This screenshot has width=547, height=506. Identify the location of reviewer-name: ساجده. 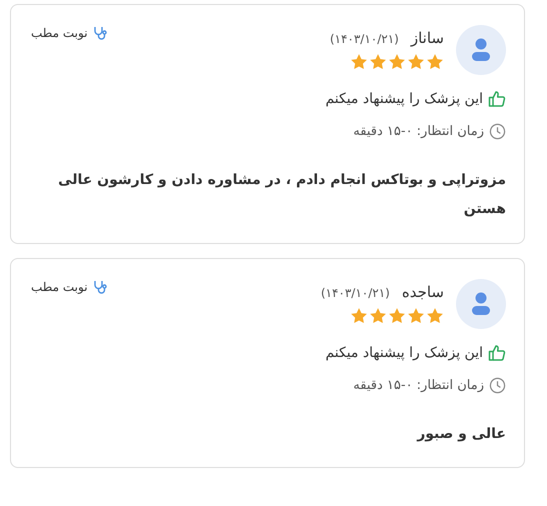
(423, 291).